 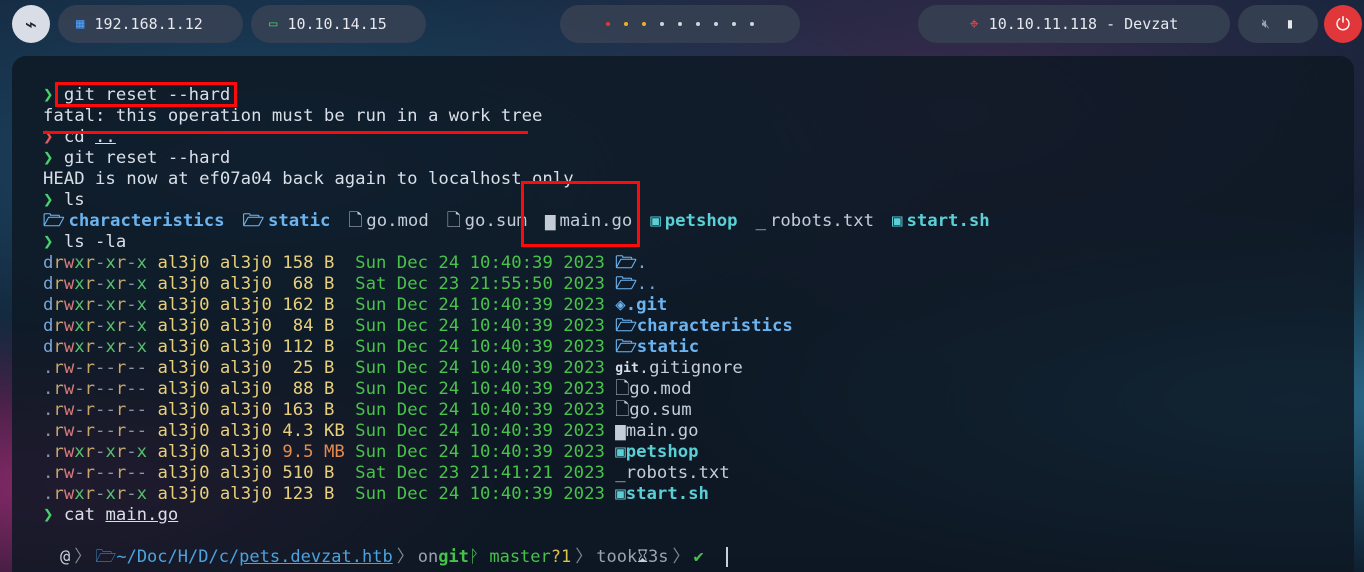 I want to click on ls-entry: _ robots.txt, so click(x=815, y=221).